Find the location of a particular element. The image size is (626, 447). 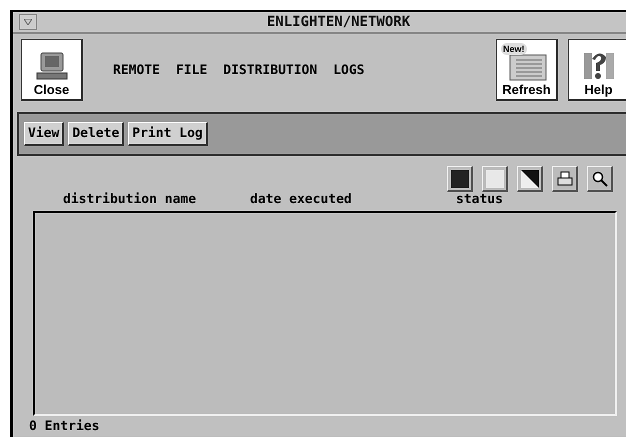

dark-square-icon is located at coordinates (459, 179).